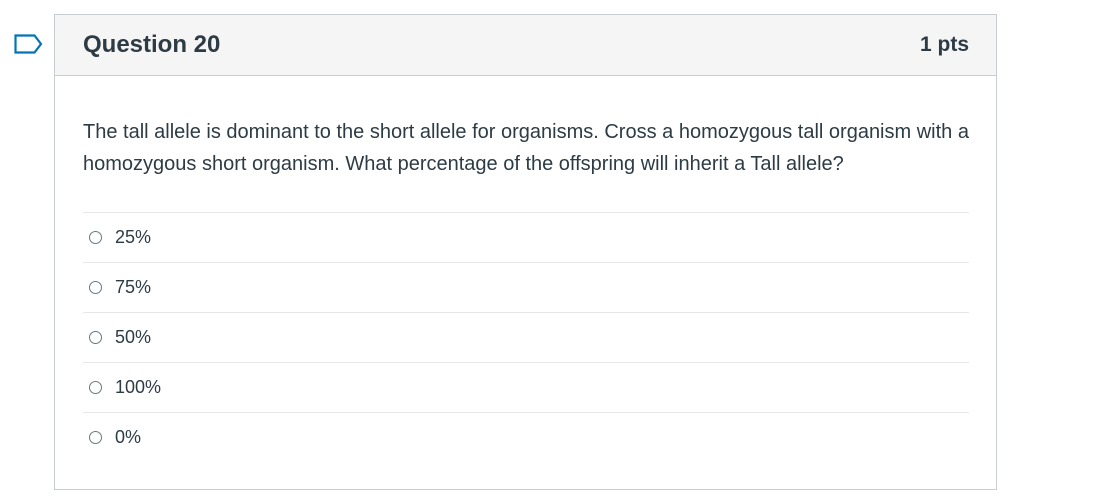  What do you see at coordinates (944, 44) in the screenshot?
I see `question-points: 1 pts` at bounding box center [944, 44].